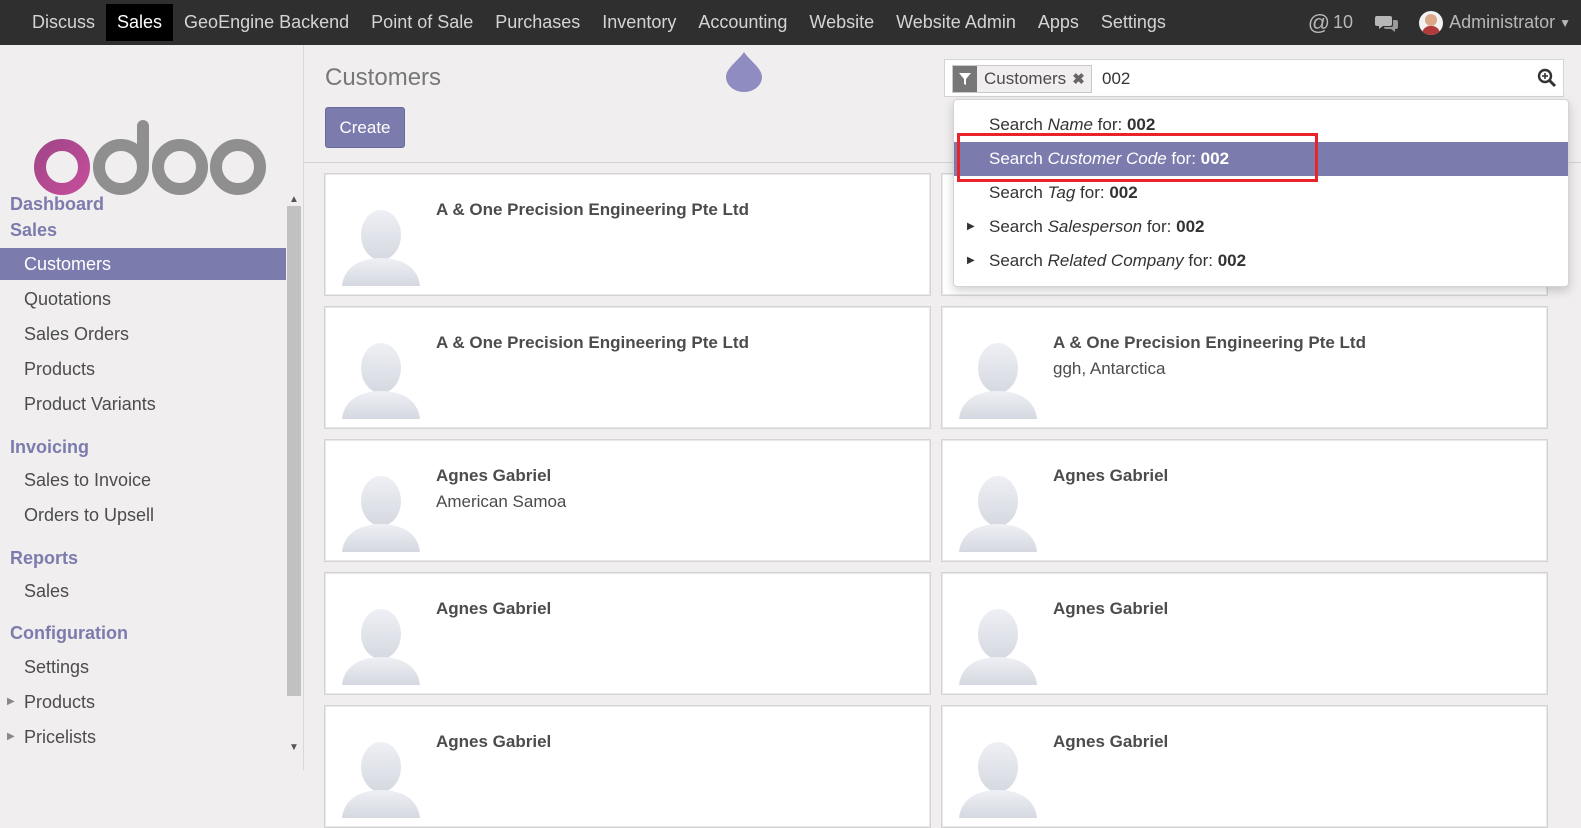 Image resolution: width=1581 pixels, height=828 pixels. Describe the element at coordinates (1261, 227) in the screenshot. I see `search-option-salesperson: ▶ Search Salesperson for: 002` at that location.